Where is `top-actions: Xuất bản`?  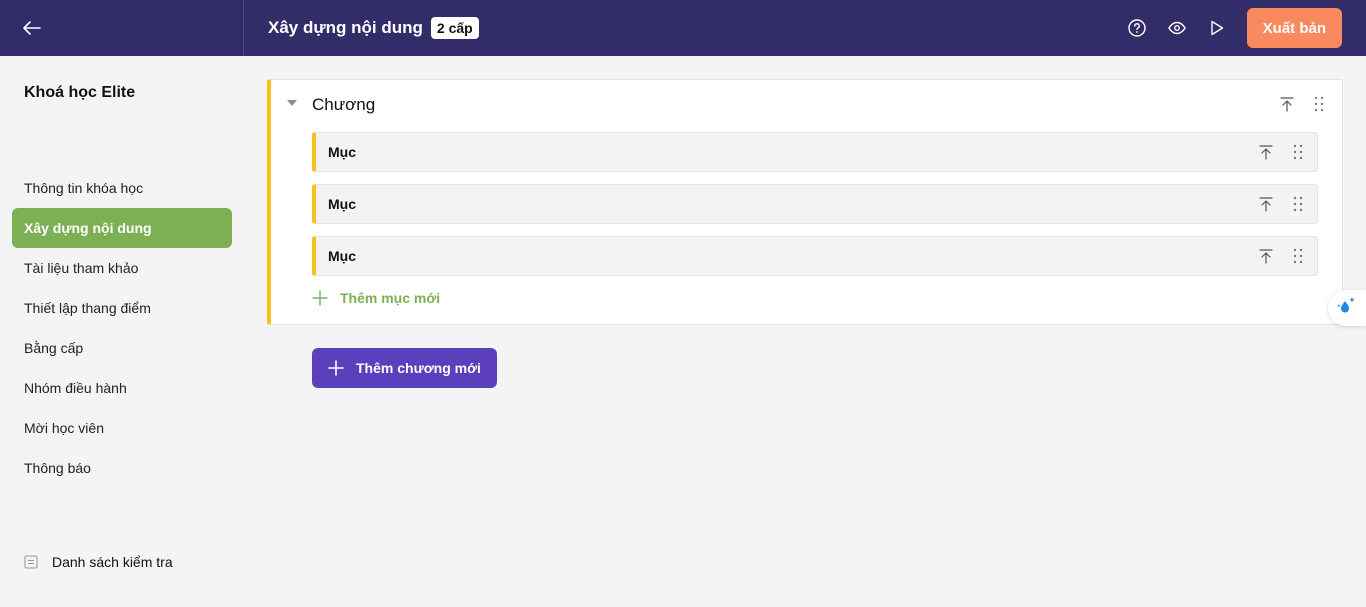
top-actions: Xuất bản is located at coordinates (1224, 28).